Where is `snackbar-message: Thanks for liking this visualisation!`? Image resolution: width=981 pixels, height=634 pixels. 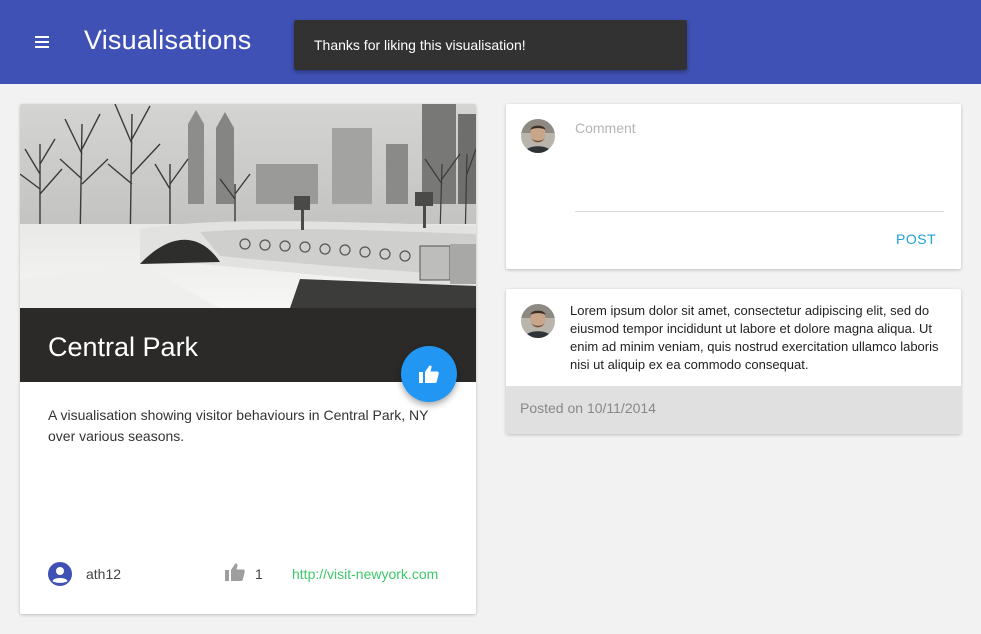 snackbar-message: Thanks for liking this visualisation! is located at coordinates (490, 45).